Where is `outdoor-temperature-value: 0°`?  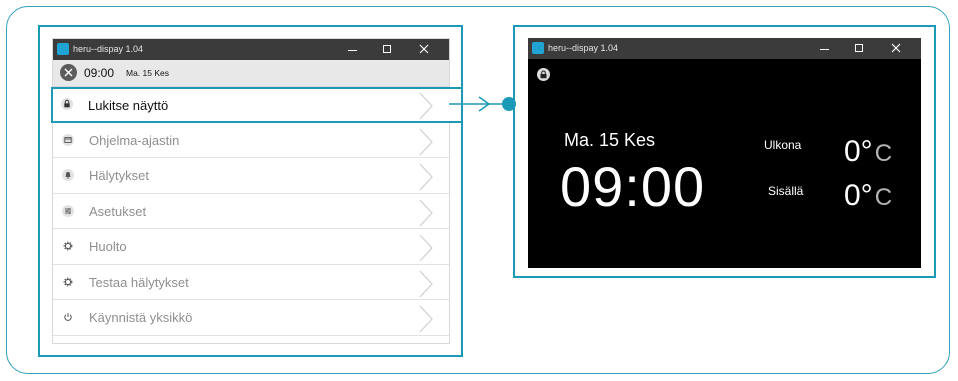 outdoor-temperature-value: 0° is located at coordinates (858, 151).